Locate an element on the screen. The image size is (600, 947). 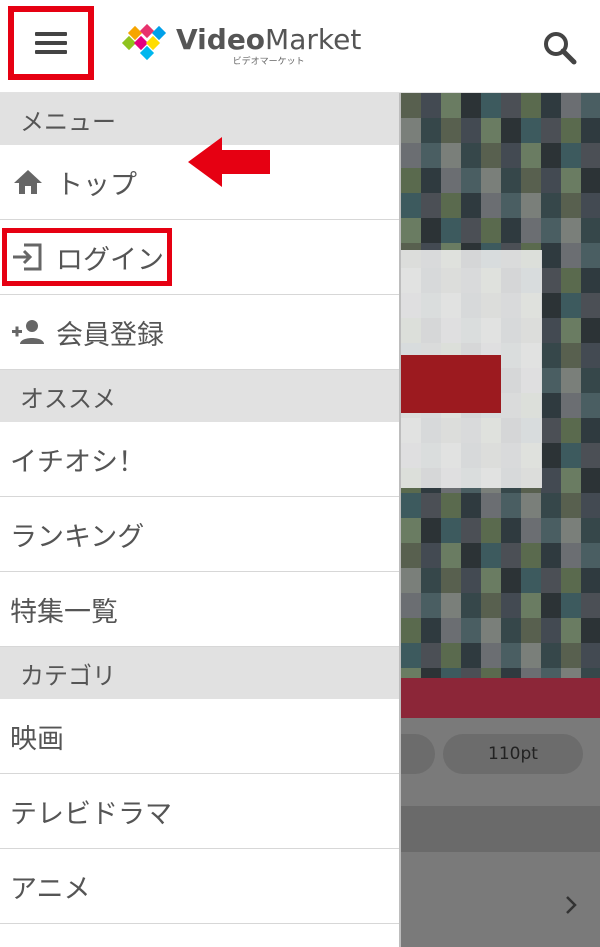
blurred-banner-button is located at coordinates (451, 384).